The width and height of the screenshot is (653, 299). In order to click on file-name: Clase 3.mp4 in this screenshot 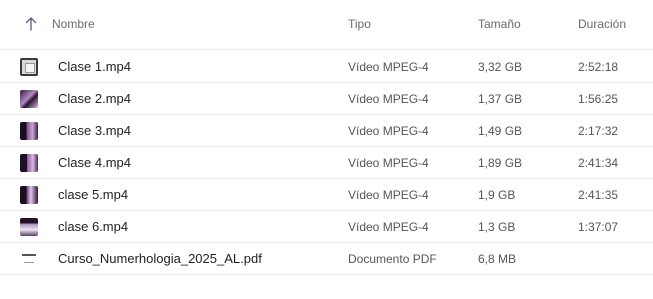, I will do `click(94, 130)`.